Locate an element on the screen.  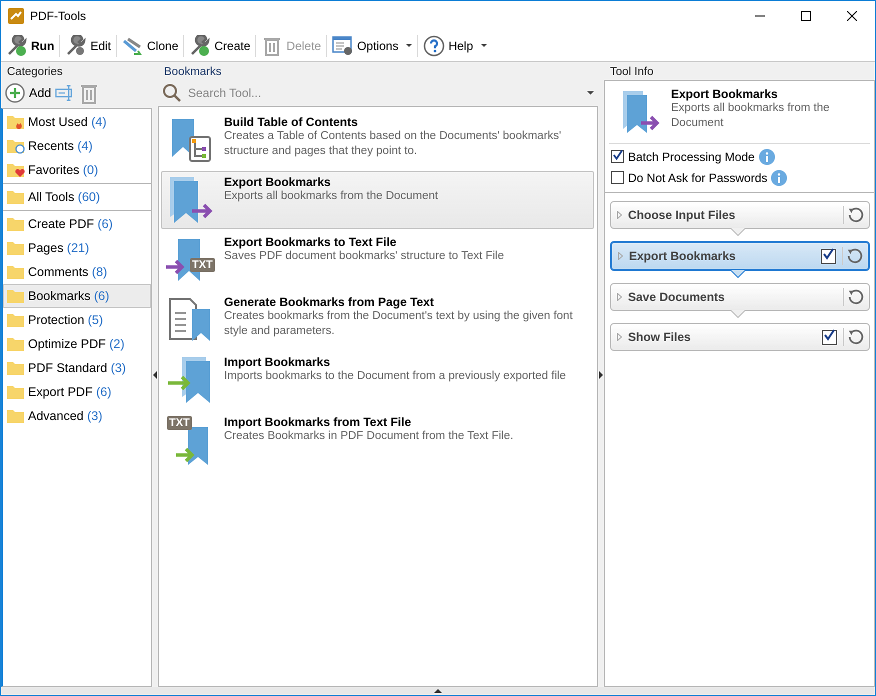
option-label: Batch Processing Mode is located at coordinates (691, 157).